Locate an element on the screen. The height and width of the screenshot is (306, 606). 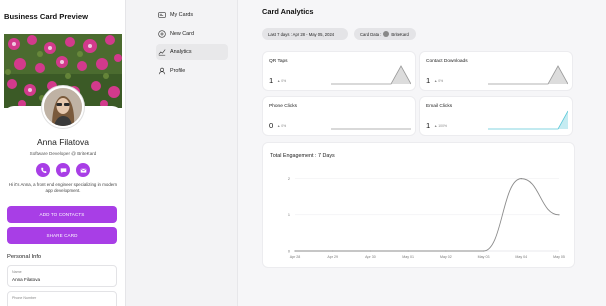
share-card-button: SHARE CARD is located at coordinates (62, 235).